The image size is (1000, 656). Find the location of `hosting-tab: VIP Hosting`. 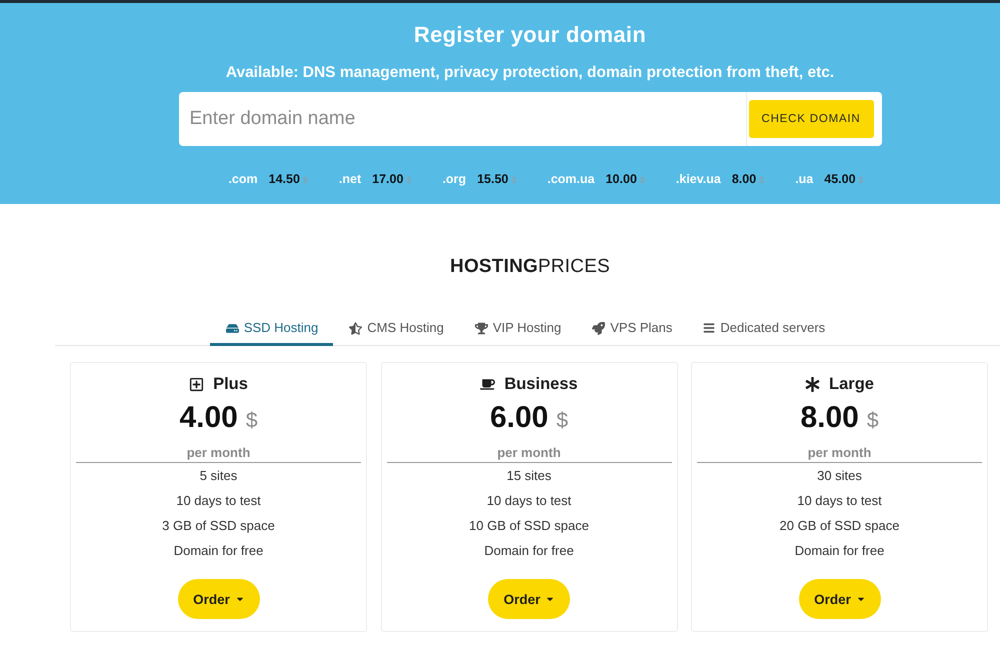

hosting-tab: VIP Hosting is located at coordinates (517, 328).